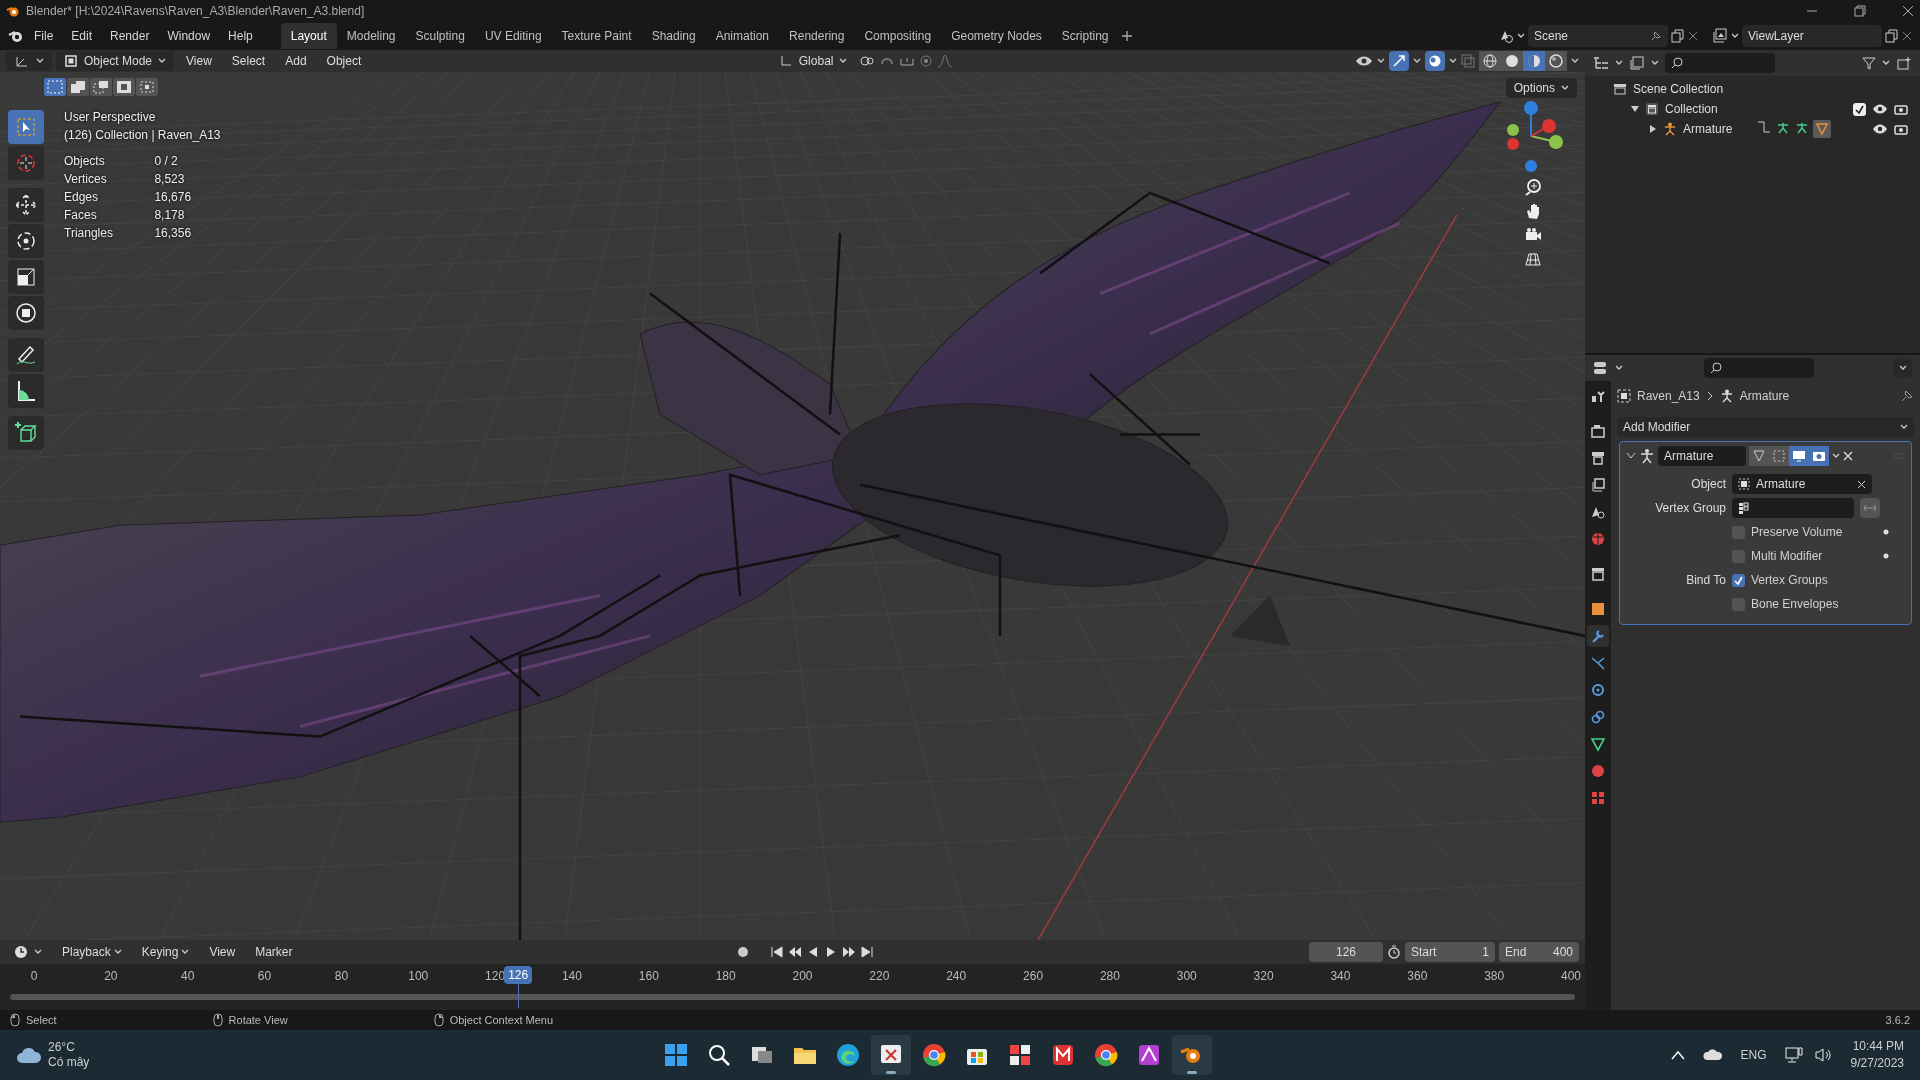  I want to click on stat-label: Vertices, so click(86, 179).